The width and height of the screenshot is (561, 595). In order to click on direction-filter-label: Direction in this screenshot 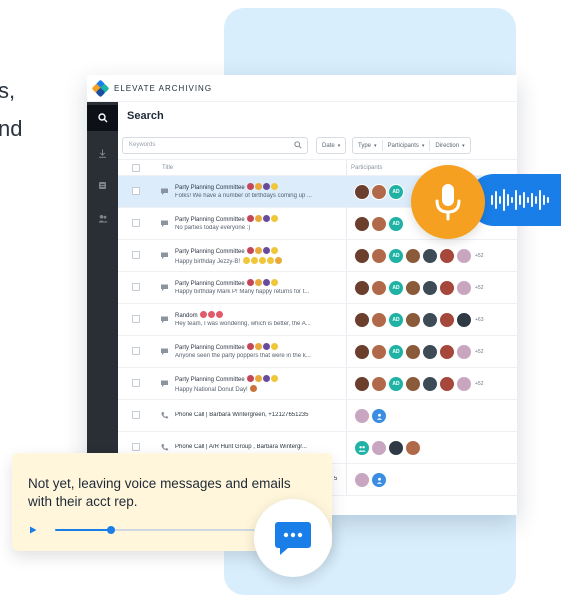, I will do `click(447, 145)`.